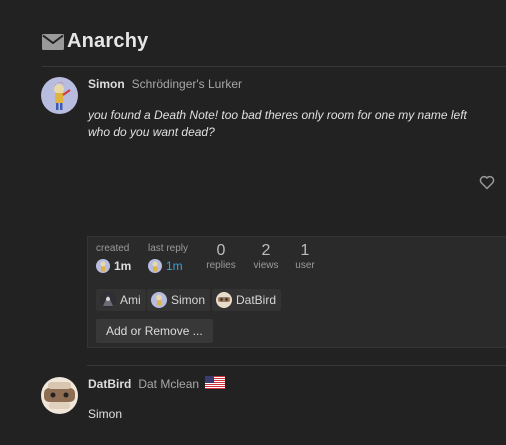 The image size is (506, 445). What do you see at coordinates (168, 248) in the screenshot?
I see `last-reply-label: last reply` at bounding box center [168, 248].